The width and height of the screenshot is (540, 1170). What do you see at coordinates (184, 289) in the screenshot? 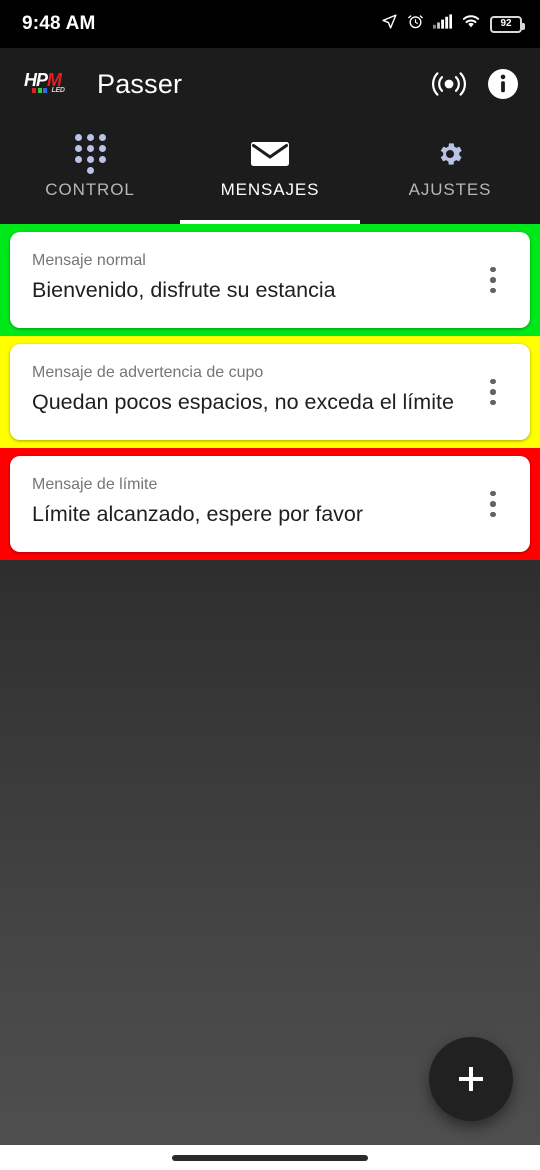
I see `message-card-text: Bienvenido, disfrute su estancia` at bounding box center [184, 289].